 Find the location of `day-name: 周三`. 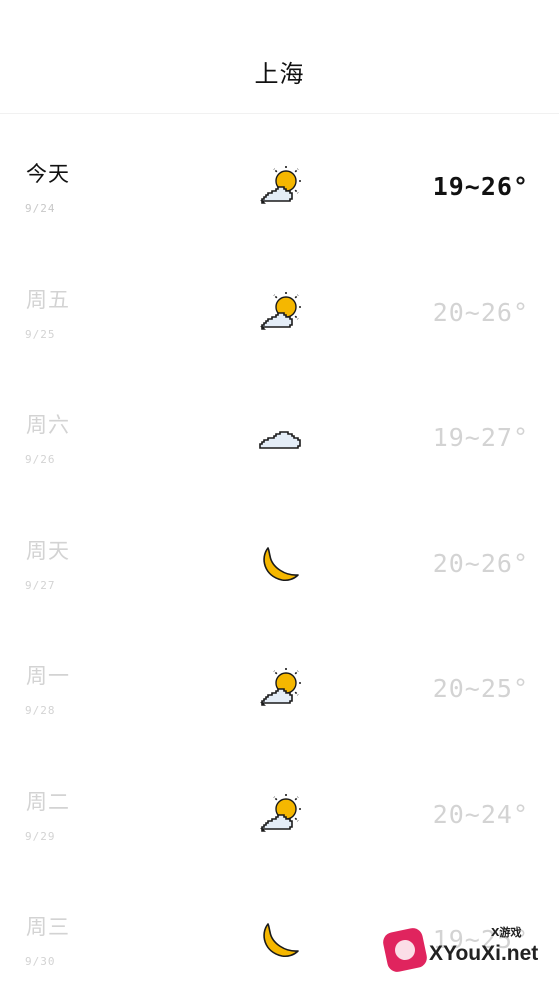

day-name: 周三 is located at coordinates (48, 927).